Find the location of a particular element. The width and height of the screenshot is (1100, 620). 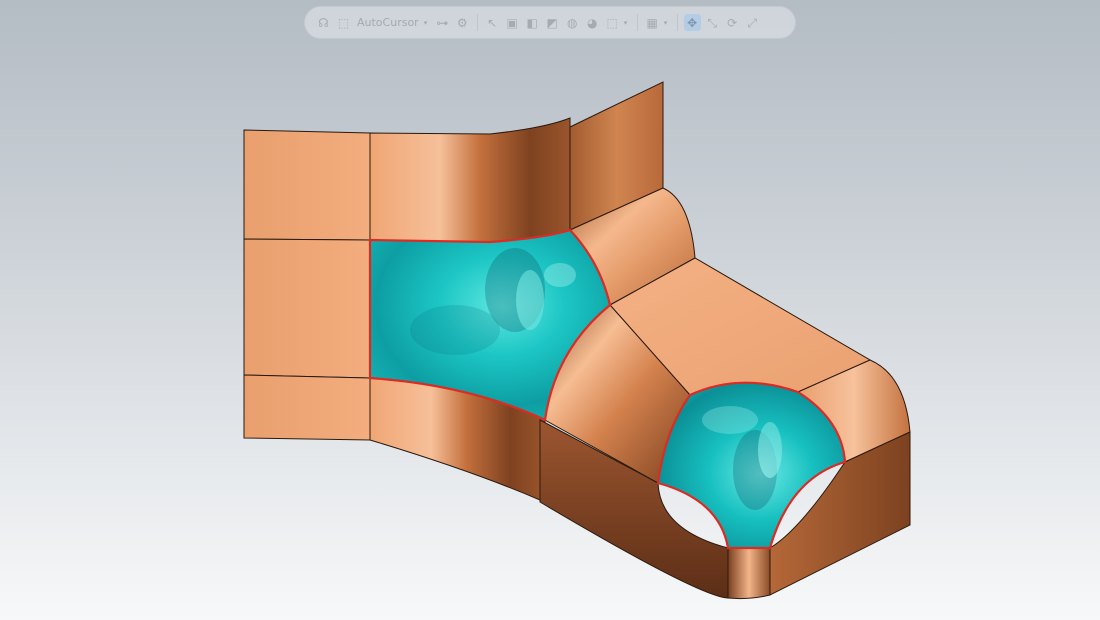

left-flat-face-middle is located at coordinates (307, 308).